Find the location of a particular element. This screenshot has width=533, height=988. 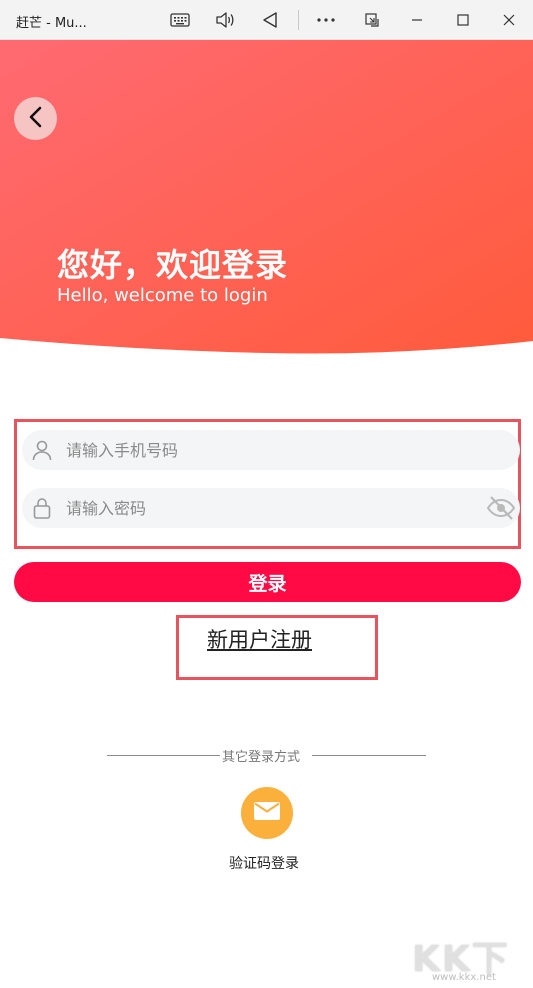

divider-left is located at coordinates (163, 755).